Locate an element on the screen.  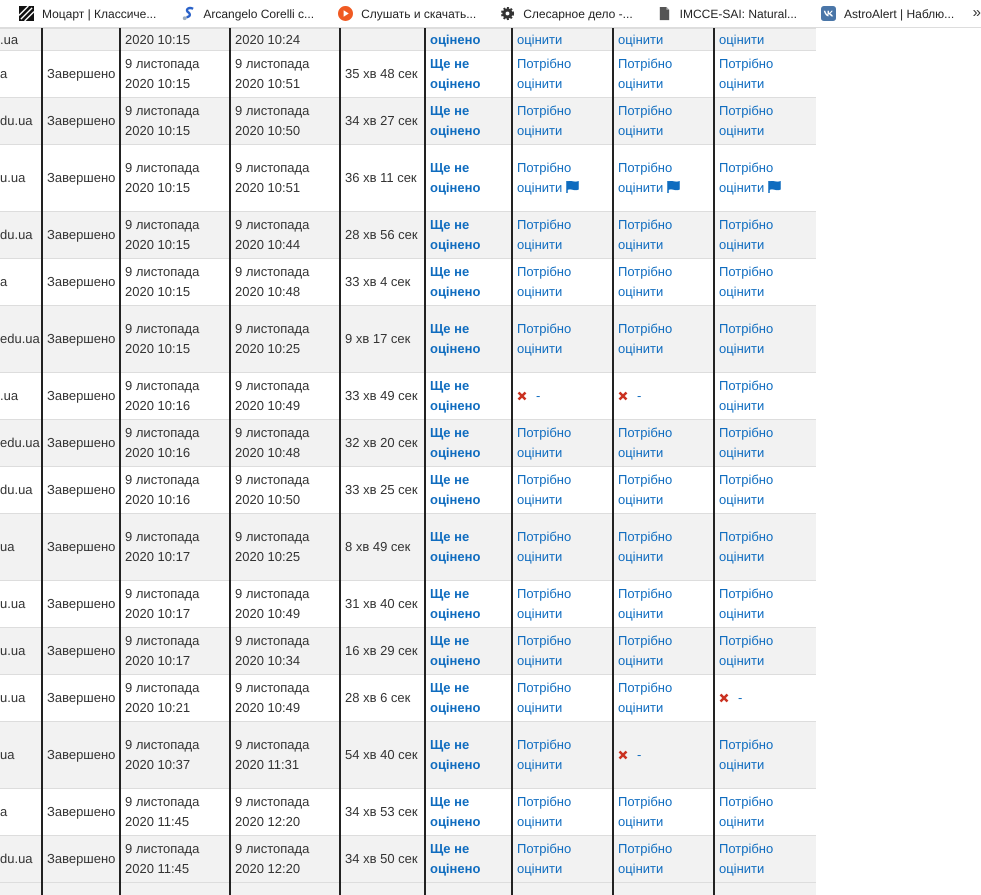
duration-cell-text: 9 хв 17 сек is located at coordinates (378, 339).